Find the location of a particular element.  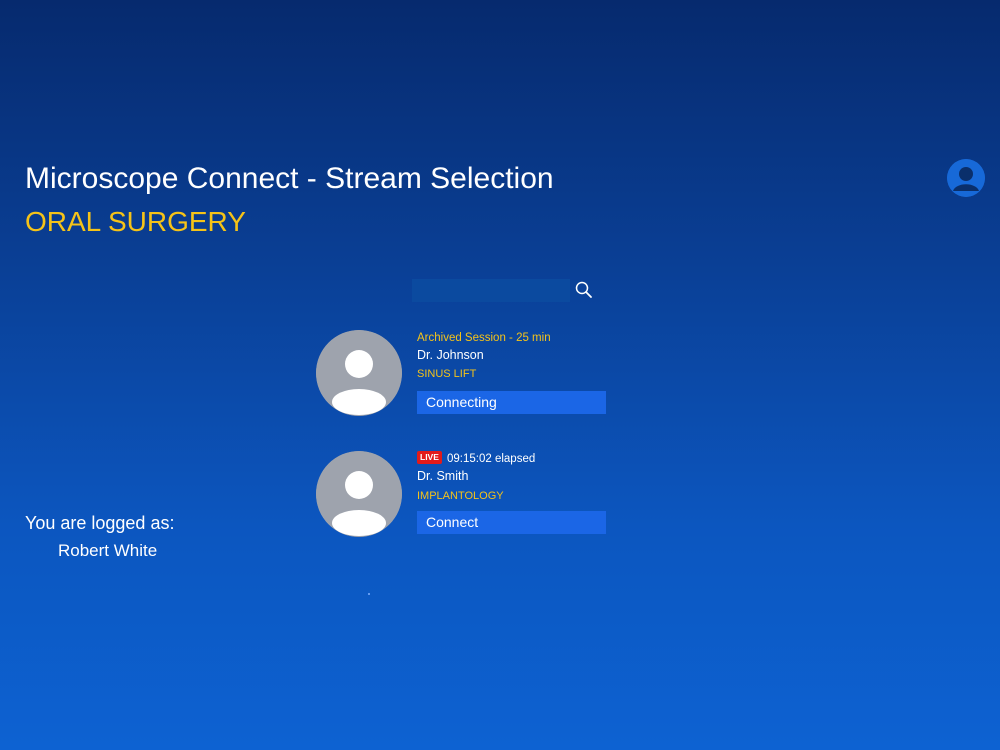

doctor-name: Dr. Smith is located at coordinates (443, 476).